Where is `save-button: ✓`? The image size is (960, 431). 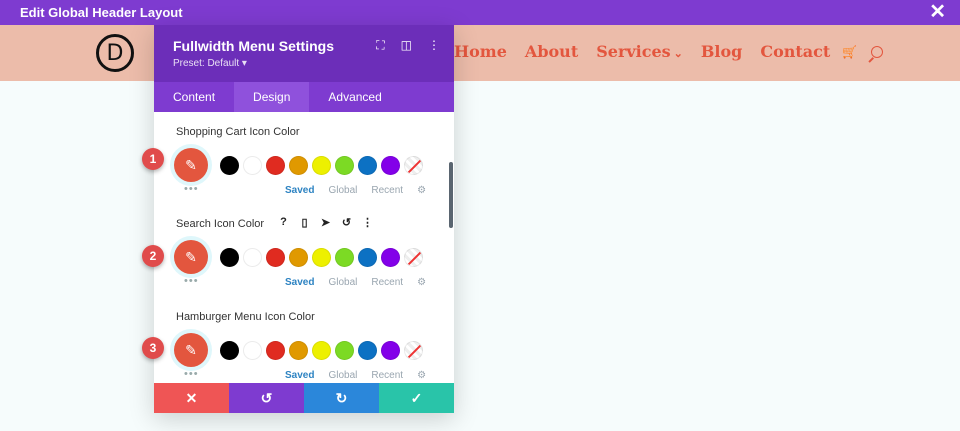 save-button: ✓ is located at coordinates (416, 398).